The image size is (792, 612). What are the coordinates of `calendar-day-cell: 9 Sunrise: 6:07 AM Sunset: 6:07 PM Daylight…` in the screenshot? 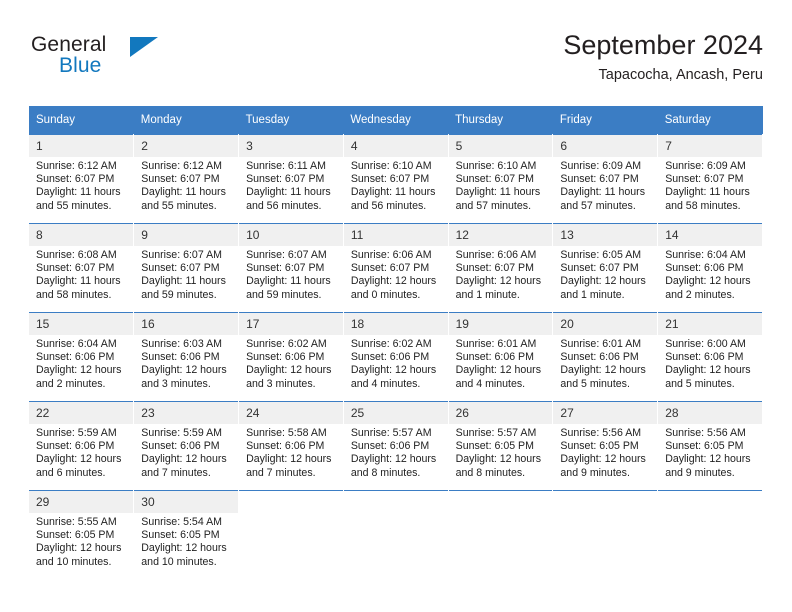 It's located at (186, 268).